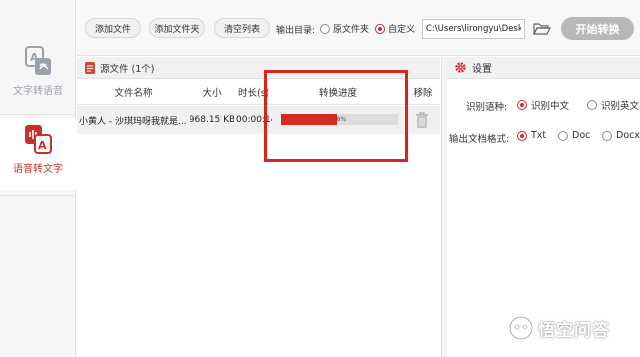 The height and width of the screenshot is (357, 640). I want to click on toolbar: 添加文件 添加文件夹 清空列表 输出目录: 原文件夹 自定义 开始转换, so click(358, 28).